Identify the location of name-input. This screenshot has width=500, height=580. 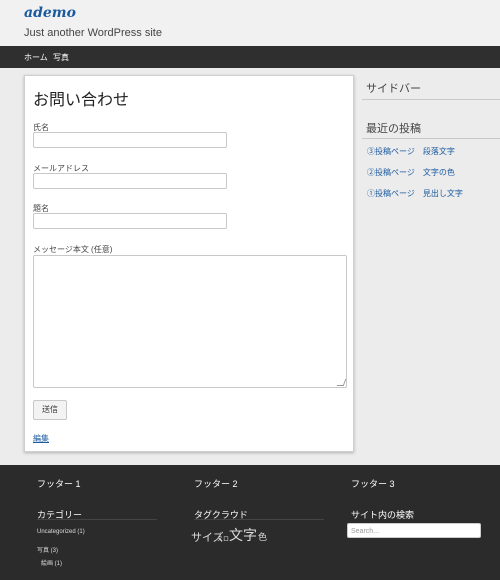
(130, 140).